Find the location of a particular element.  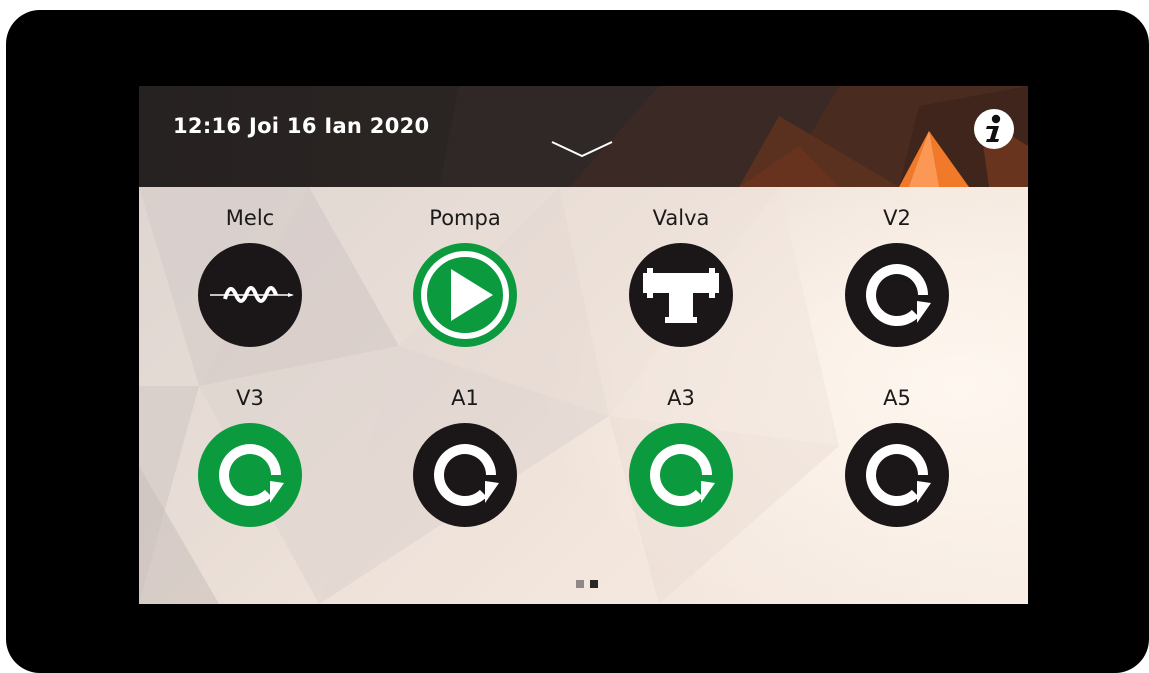

auger-icon is located at coordinates (250, 295).